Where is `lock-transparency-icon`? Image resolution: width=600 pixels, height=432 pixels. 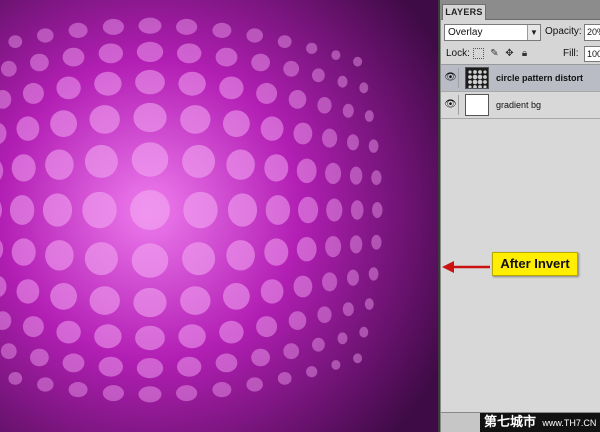
lock-transparency-icon is located at coordinates (478, 53).